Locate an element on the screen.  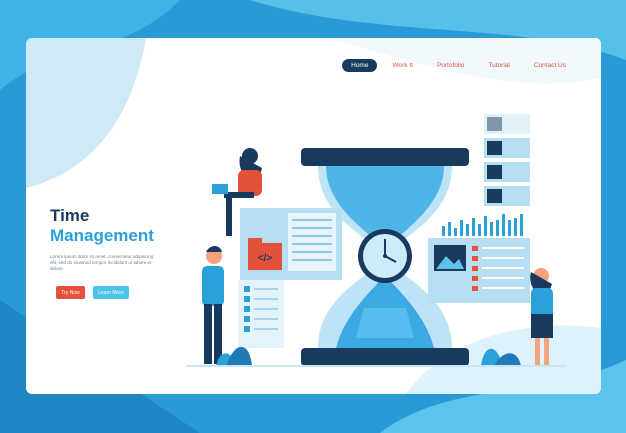
bar-chart-decoration is located at coordinates (482, 225).